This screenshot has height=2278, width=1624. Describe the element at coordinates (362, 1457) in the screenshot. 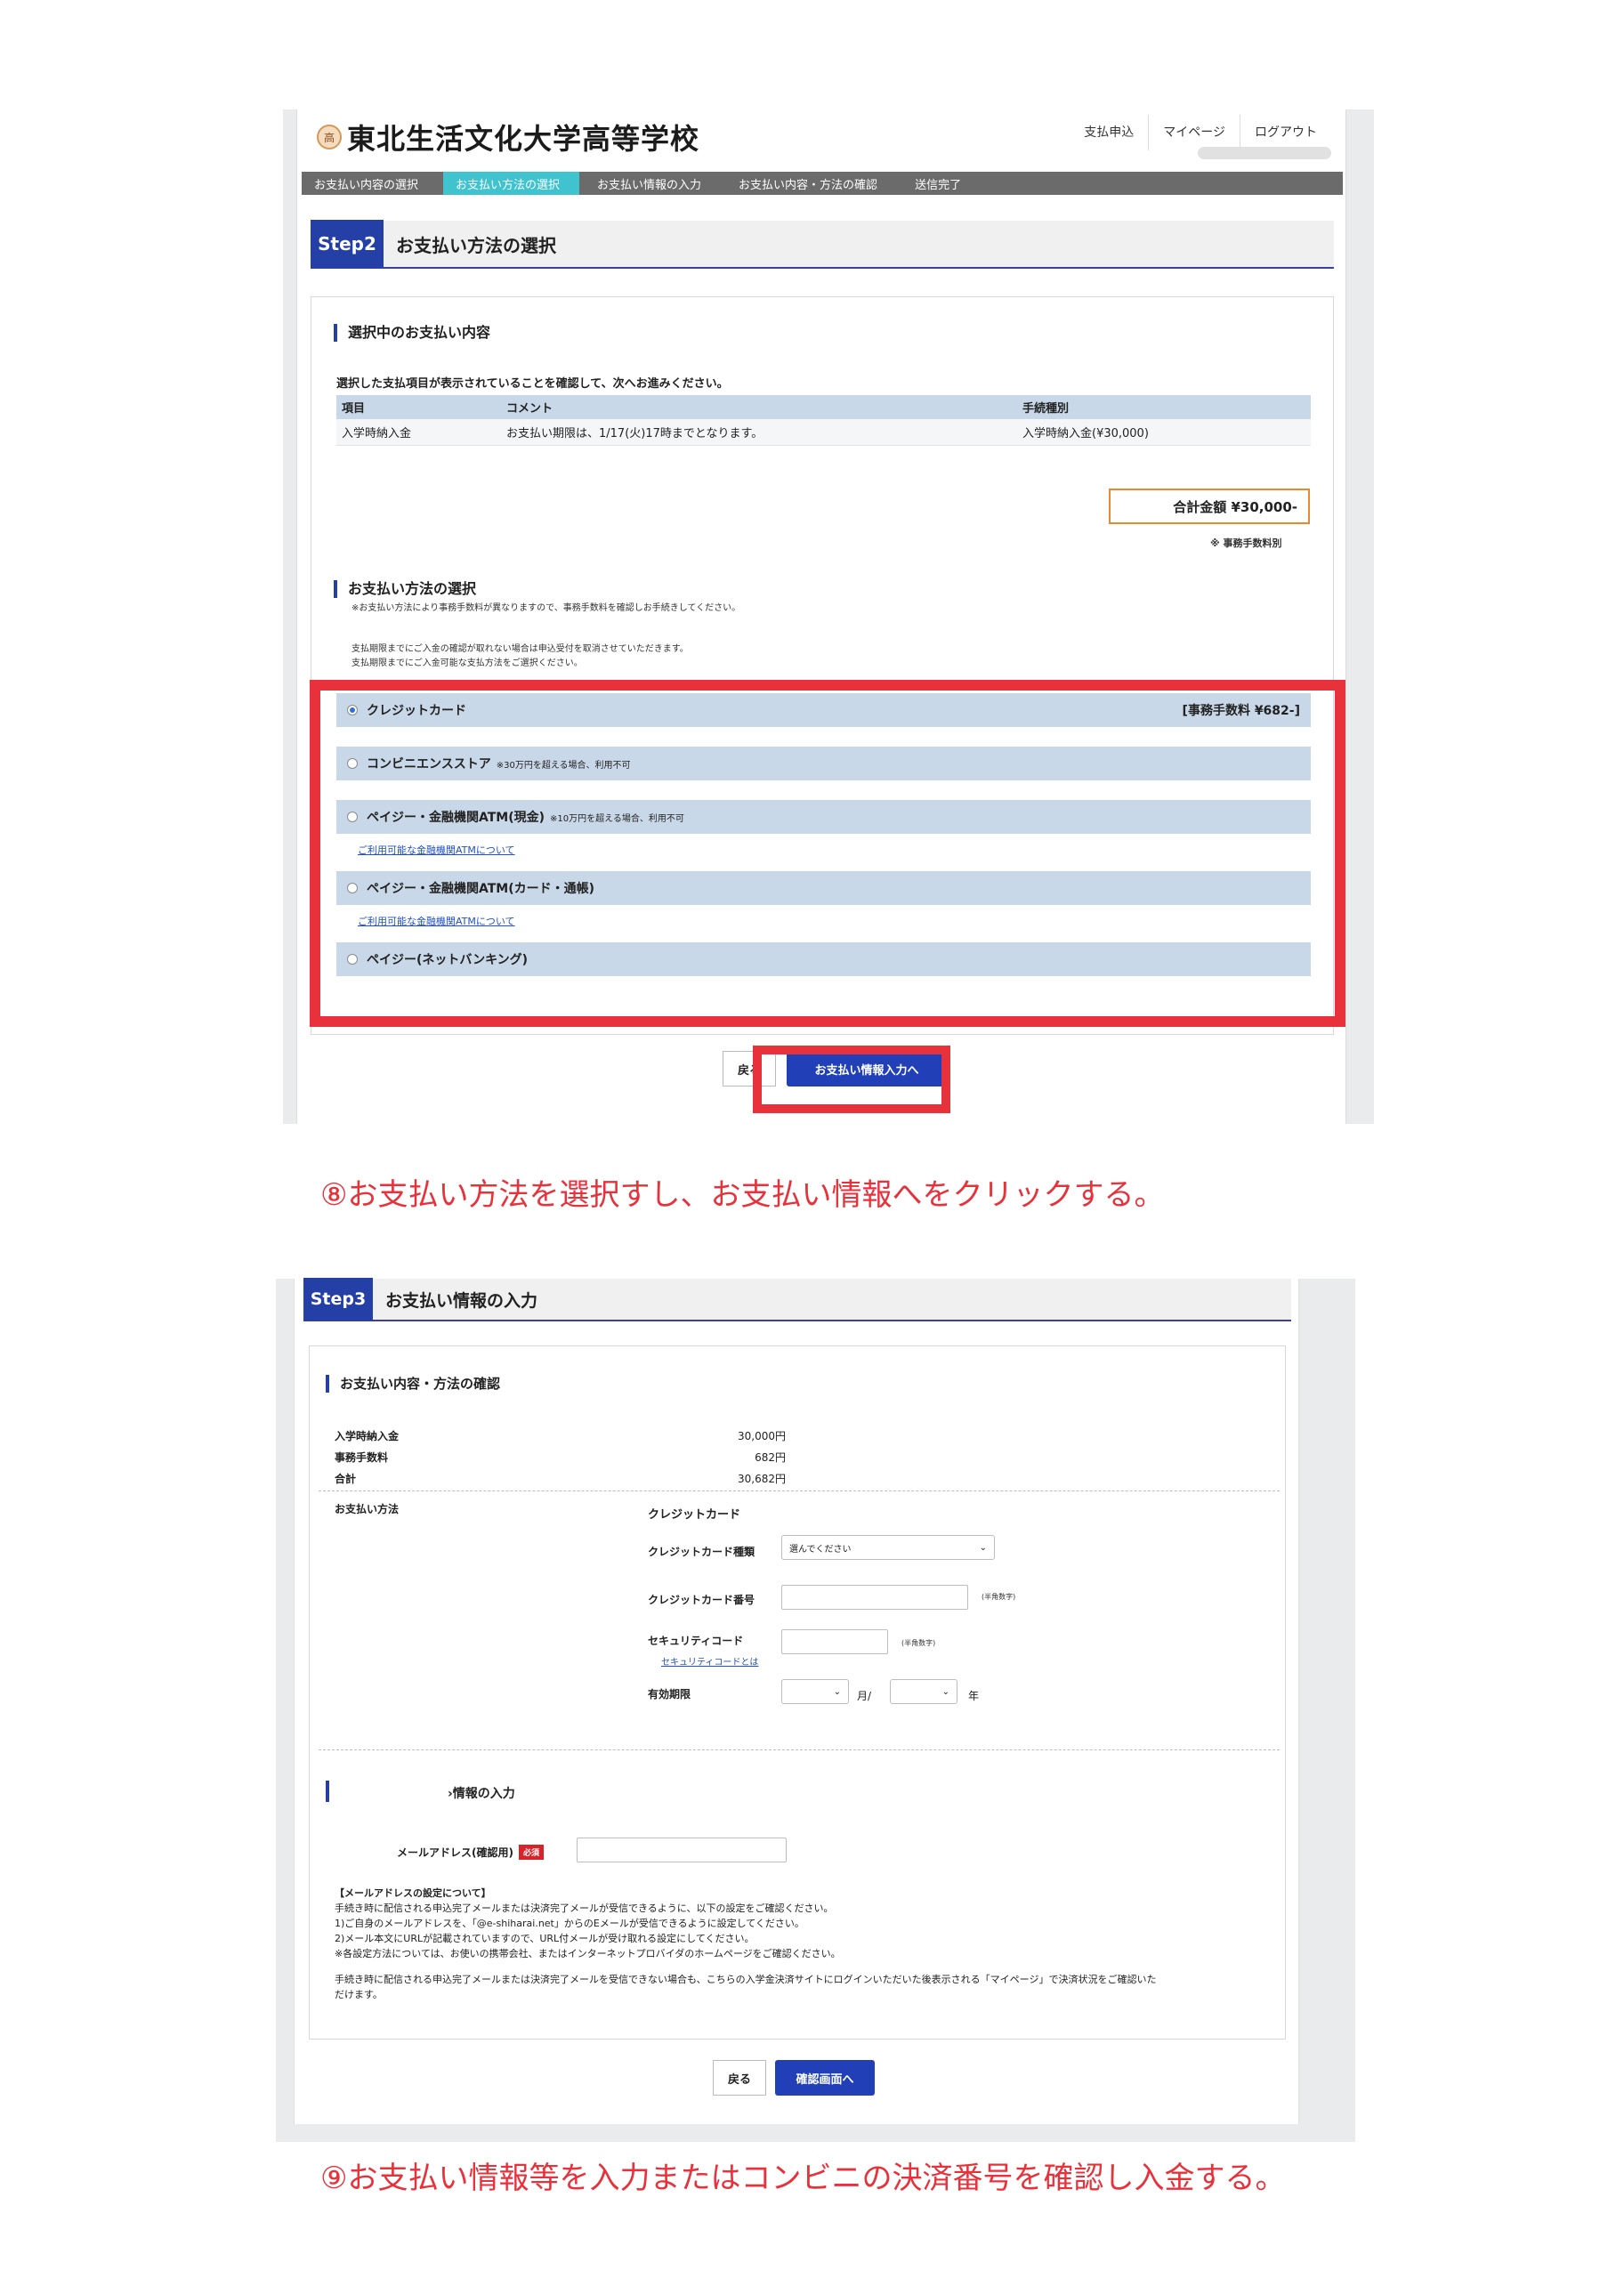

I see `line-label-2: 事務手数料` at that location.